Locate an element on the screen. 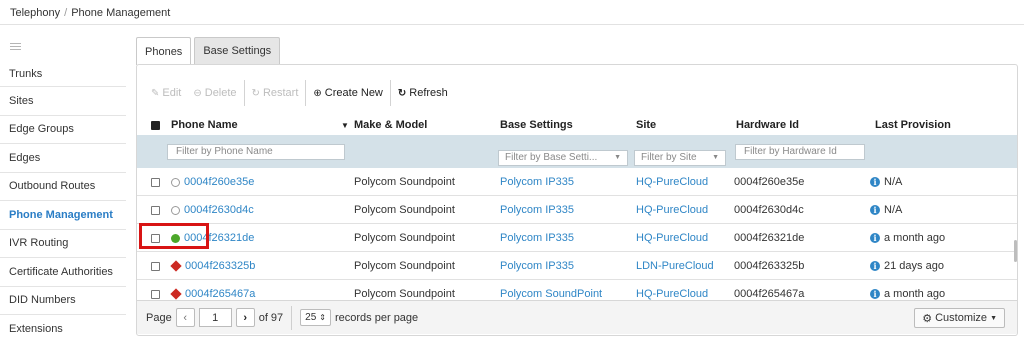 This screenshot has width=1024, height=345. customize-label: Customize is located at coordinates (961, 318).